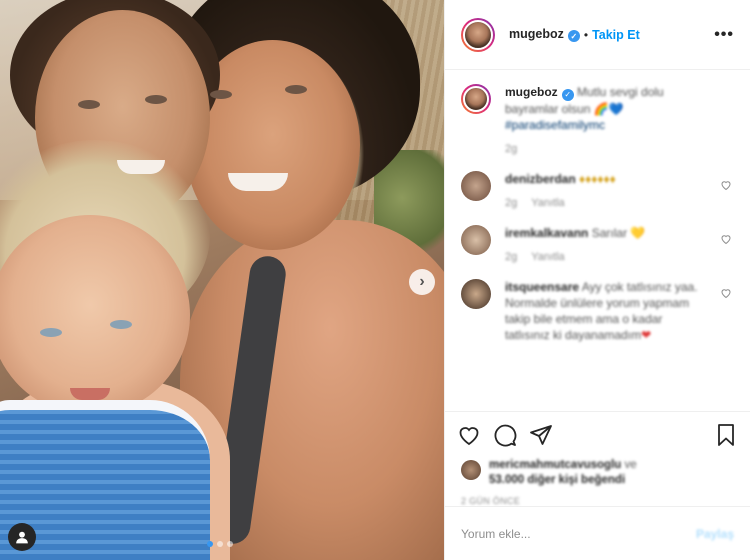 The height and width of the screenshot is (560, 750). Describe the element at coordinates (630, 465) in the screenshot. I see `likes-connector: ve` at that location.